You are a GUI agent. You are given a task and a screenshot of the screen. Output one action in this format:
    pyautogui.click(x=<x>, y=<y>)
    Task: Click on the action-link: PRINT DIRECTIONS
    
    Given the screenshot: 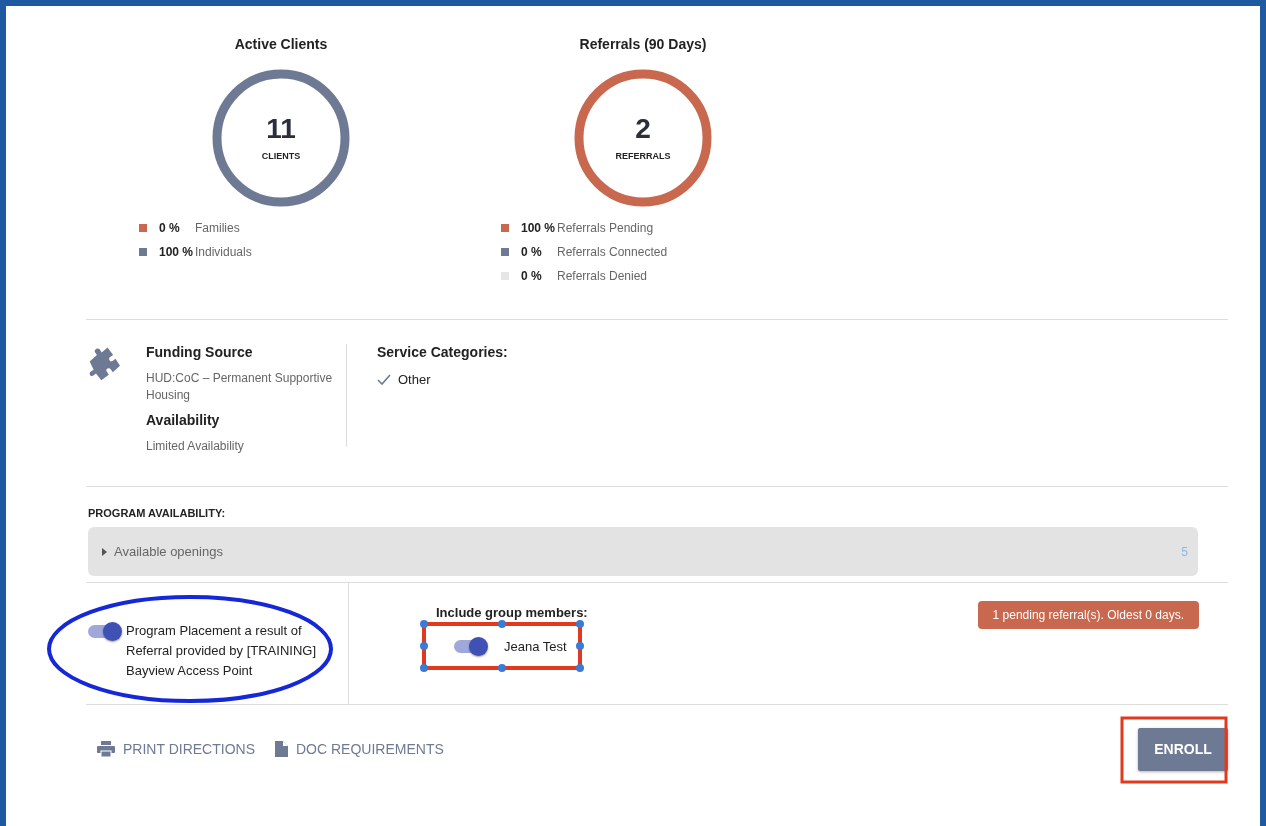 What is the action you would take?
    pyautogui.click(x=176, y=749)
    